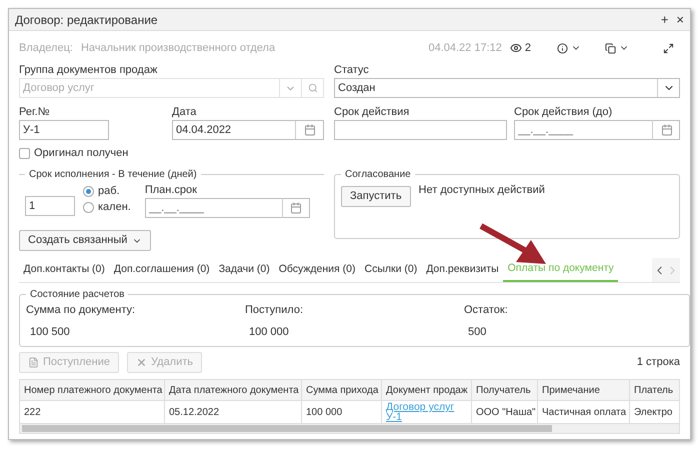 This screenshot has height=475, width=699. Describe the element at coordinates (185, 112) in the screenshot. I see `field-label: Дата` at that location.